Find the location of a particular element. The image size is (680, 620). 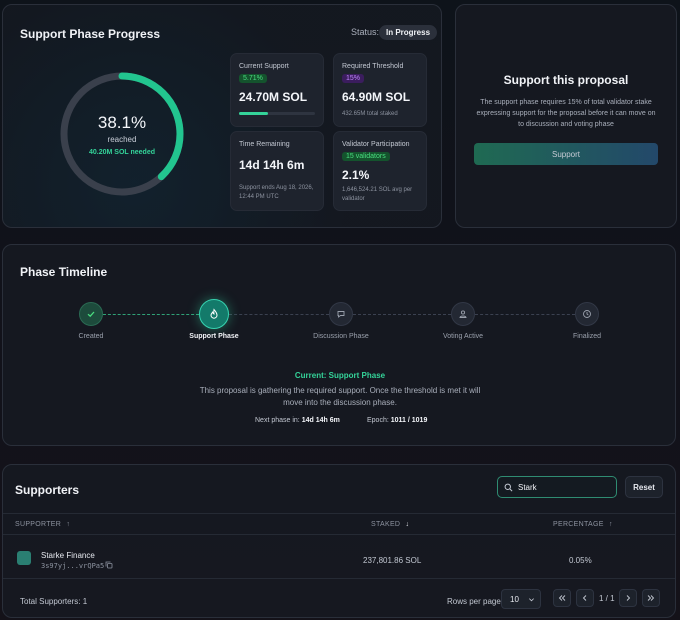

column-header-supporter: SUPPORTER ↑ is located at coordinates (42, 524).